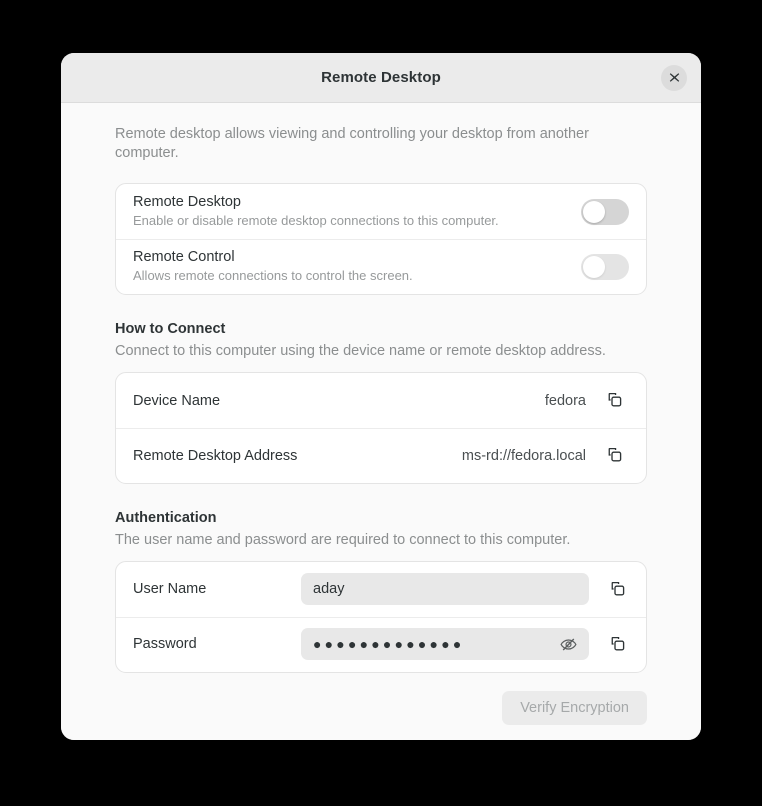 The height and width of the screenshot is (806, 762). I want to click on row-user-name: User Name aday, so click(381, 589).